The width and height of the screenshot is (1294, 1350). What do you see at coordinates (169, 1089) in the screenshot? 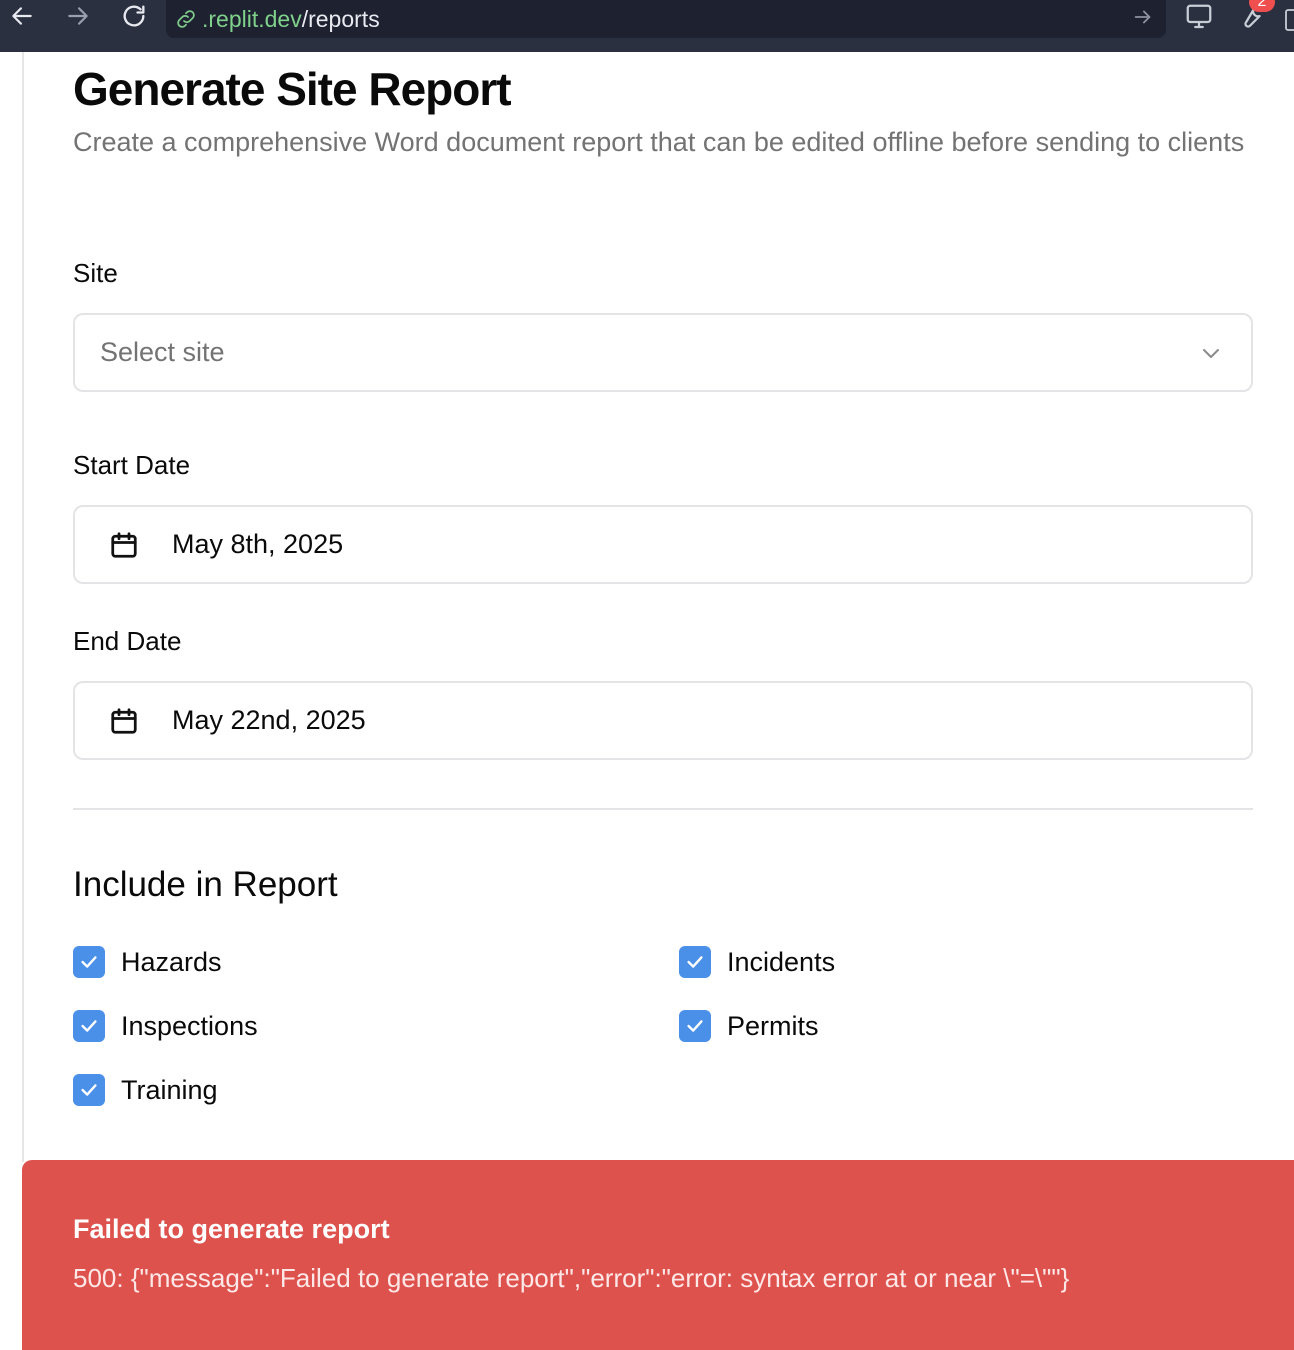
I see `checkbox-label: Training` at bounding box center [169, 1089].